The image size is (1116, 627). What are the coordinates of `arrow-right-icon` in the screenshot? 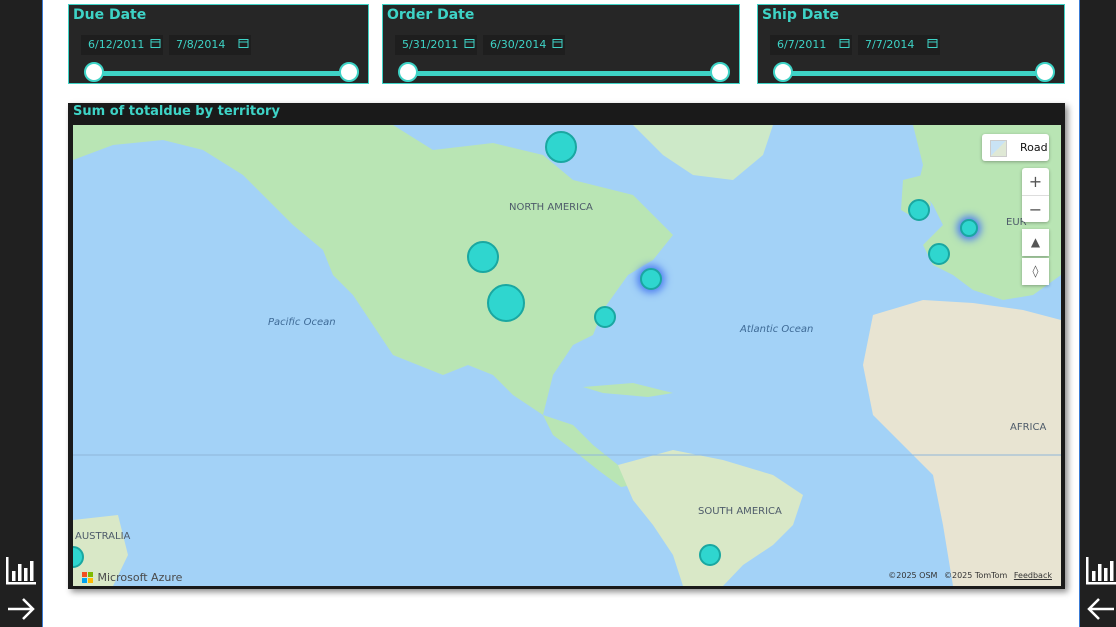 It's located at (21, 609).